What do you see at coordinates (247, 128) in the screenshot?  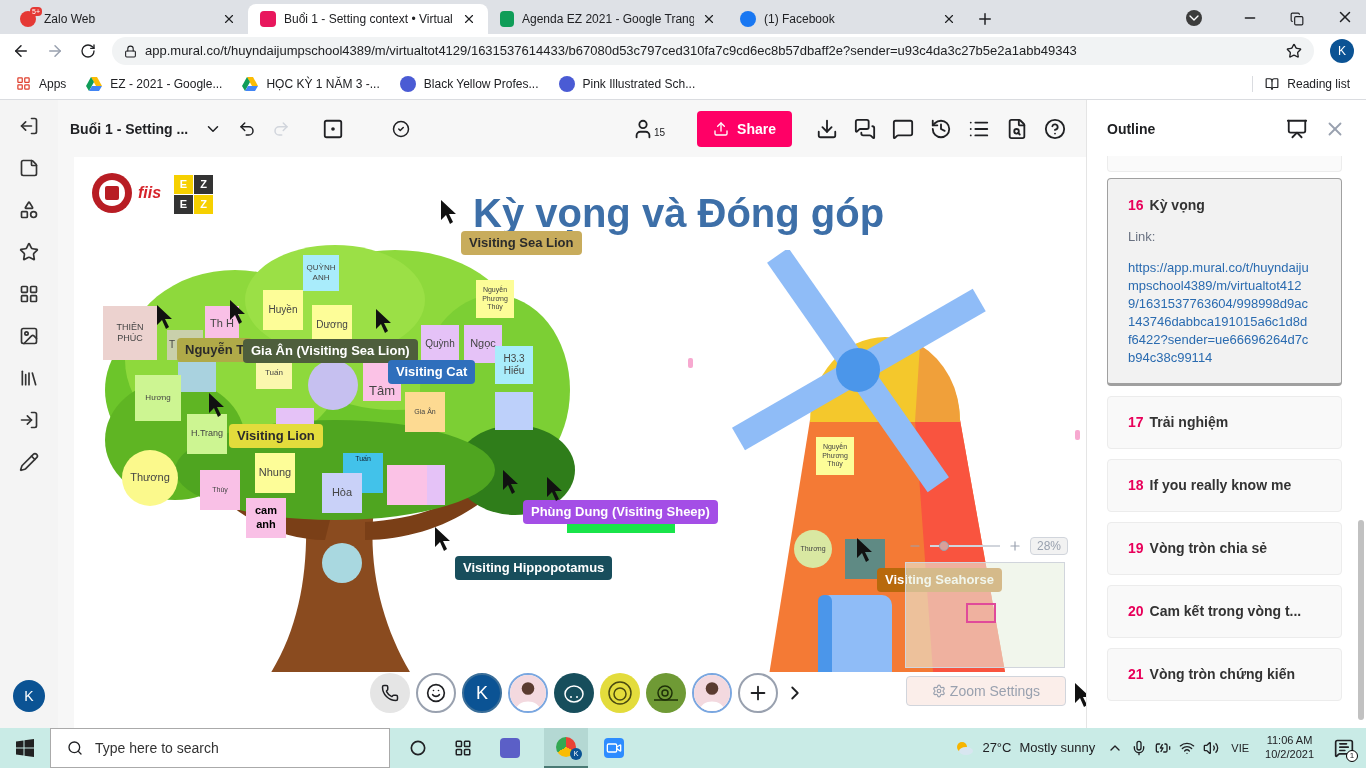 I see `undo-icon` at bounding box center [247, 128].